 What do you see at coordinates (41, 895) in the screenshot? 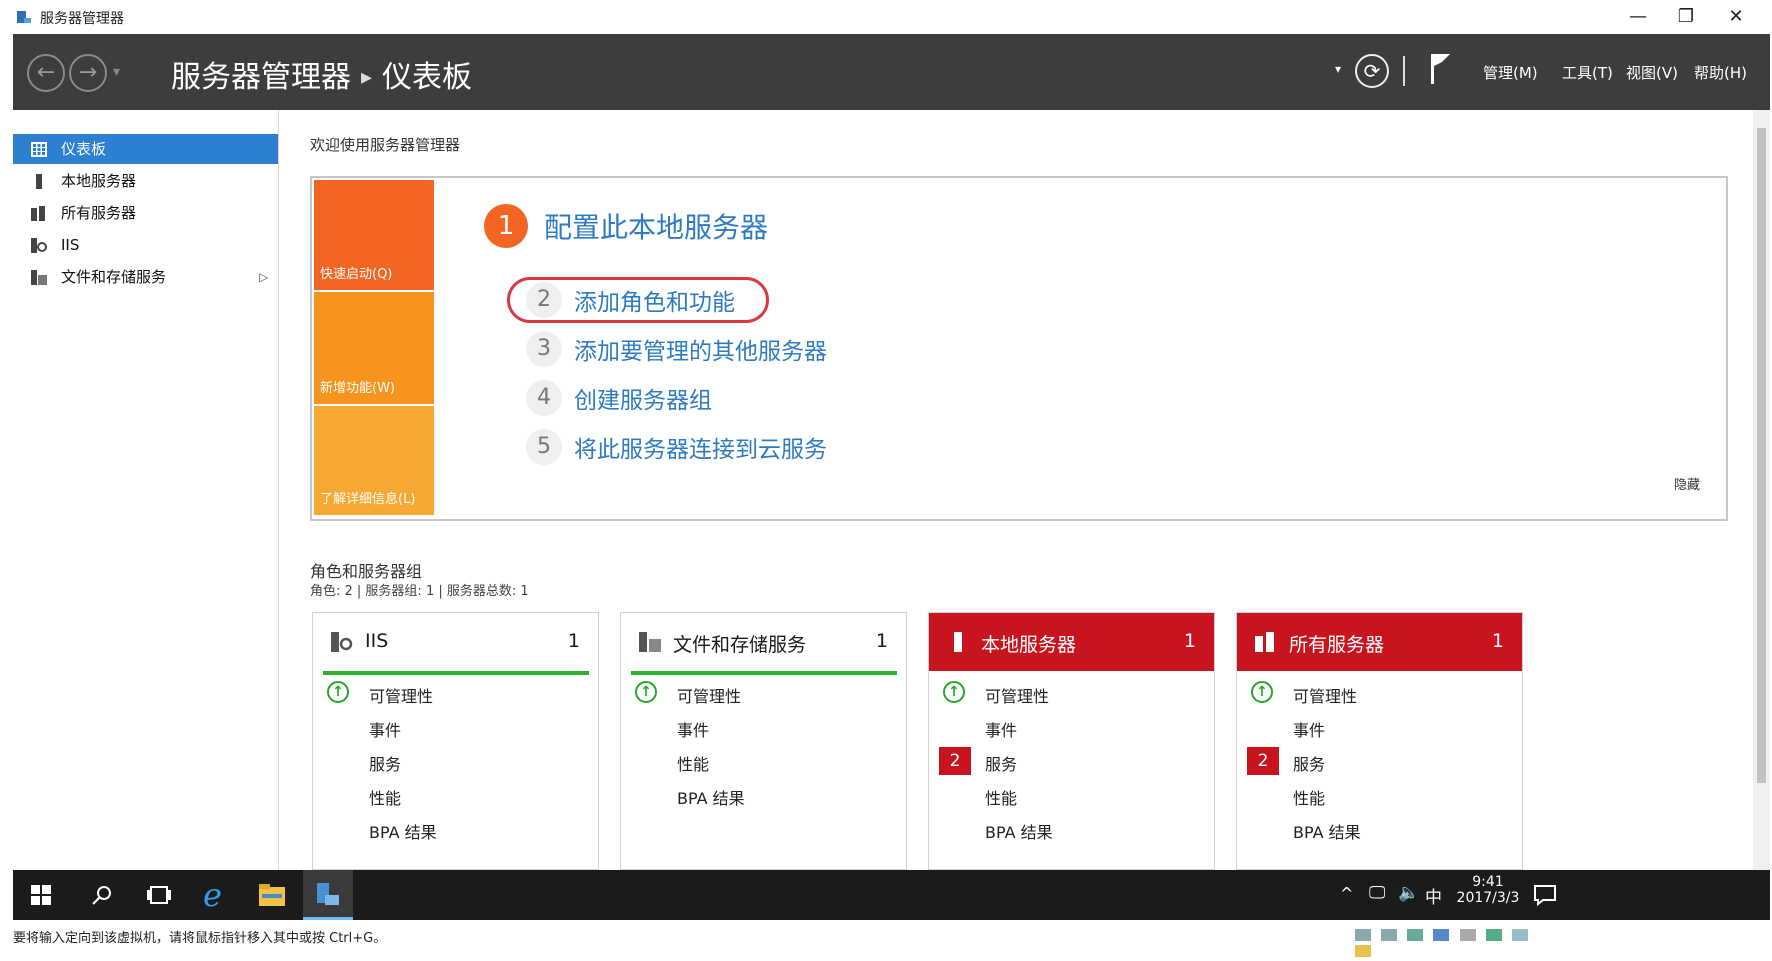
I see `start-icon` at bounding box center [41, 895].